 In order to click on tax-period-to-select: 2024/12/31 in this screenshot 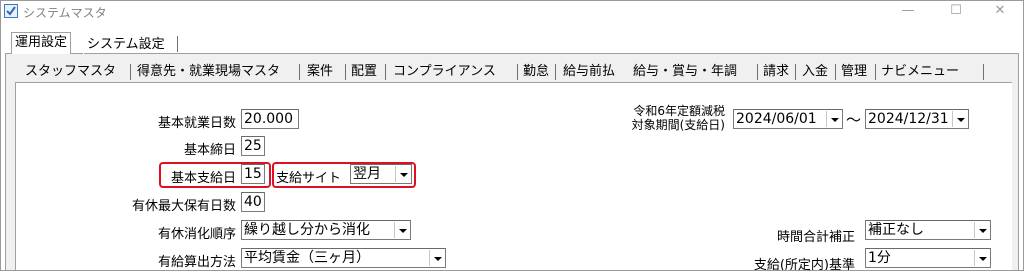, I will do `click(917, 119)`.